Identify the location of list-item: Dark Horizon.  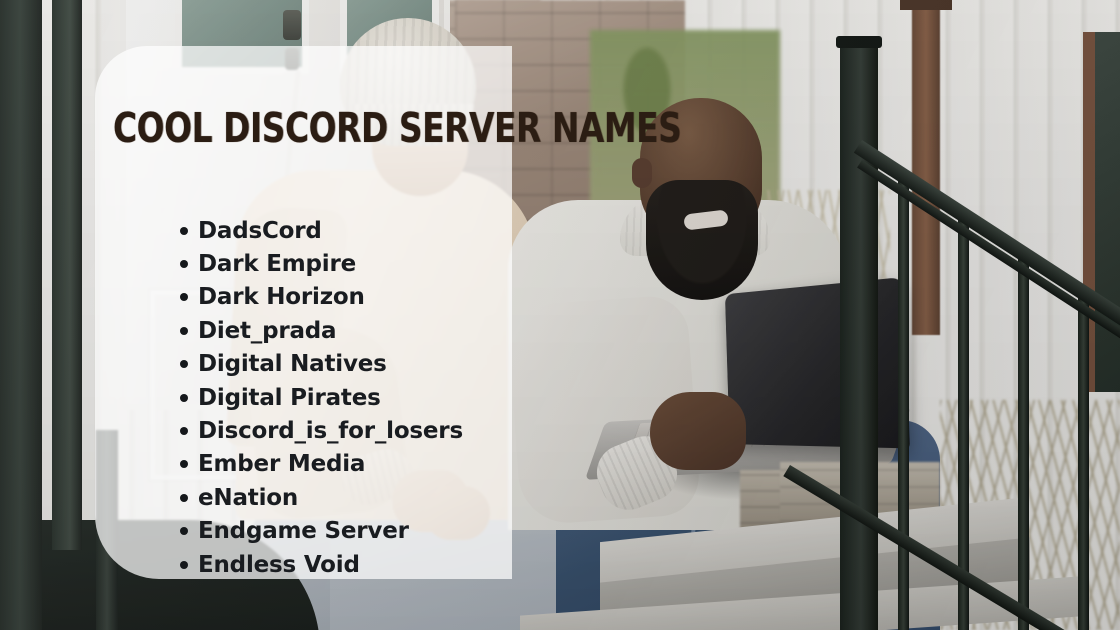
(279, 297).